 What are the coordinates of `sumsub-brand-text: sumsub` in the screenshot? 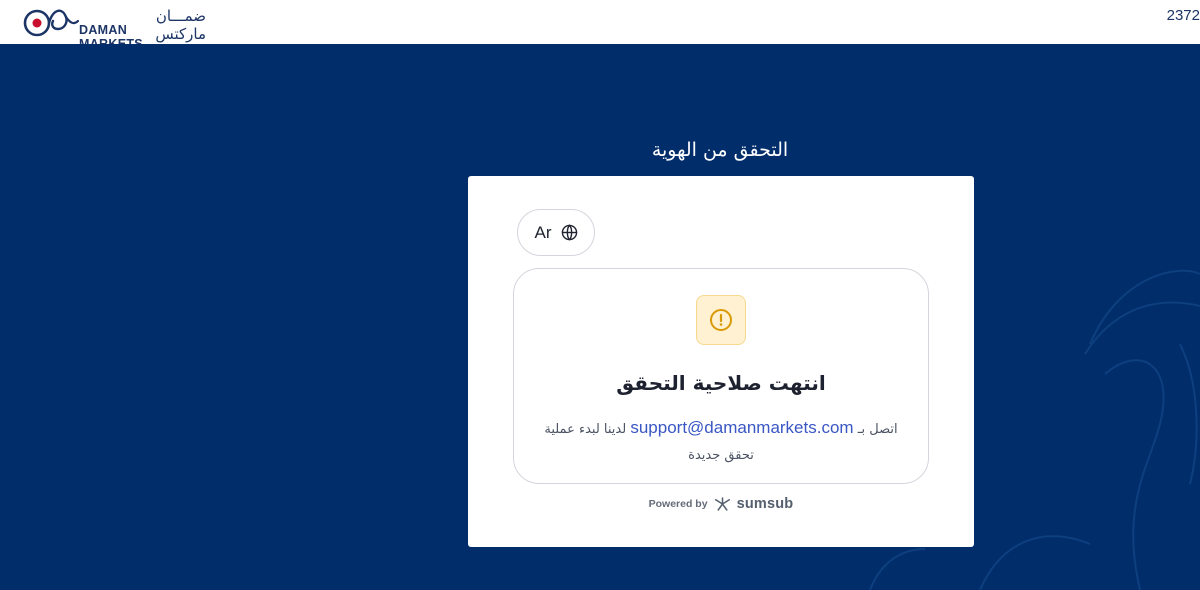 It's located at (765, 504).